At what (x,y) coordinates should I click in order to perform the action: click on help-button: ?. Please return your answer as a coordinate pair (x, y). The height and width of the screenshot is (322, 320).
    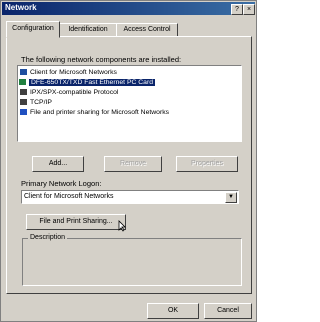
    Looking at the image, I should click on (237, 9).